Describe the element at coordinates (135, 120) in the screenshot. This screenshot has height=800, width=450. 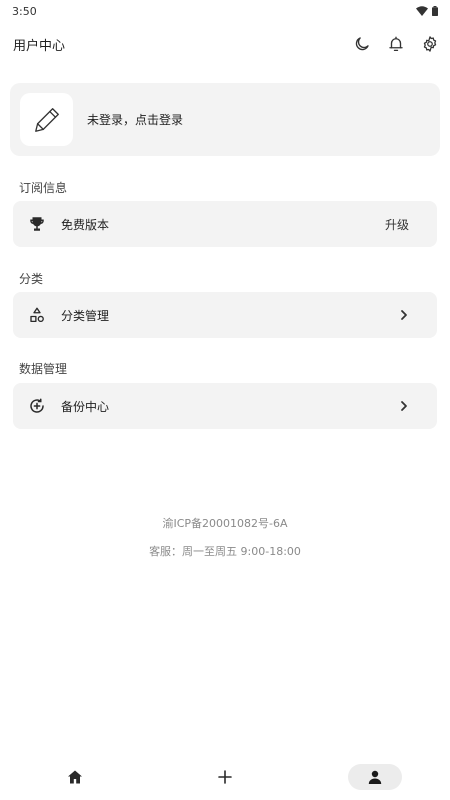
I see `login-prompt: 未登录，点击登录` at that location.